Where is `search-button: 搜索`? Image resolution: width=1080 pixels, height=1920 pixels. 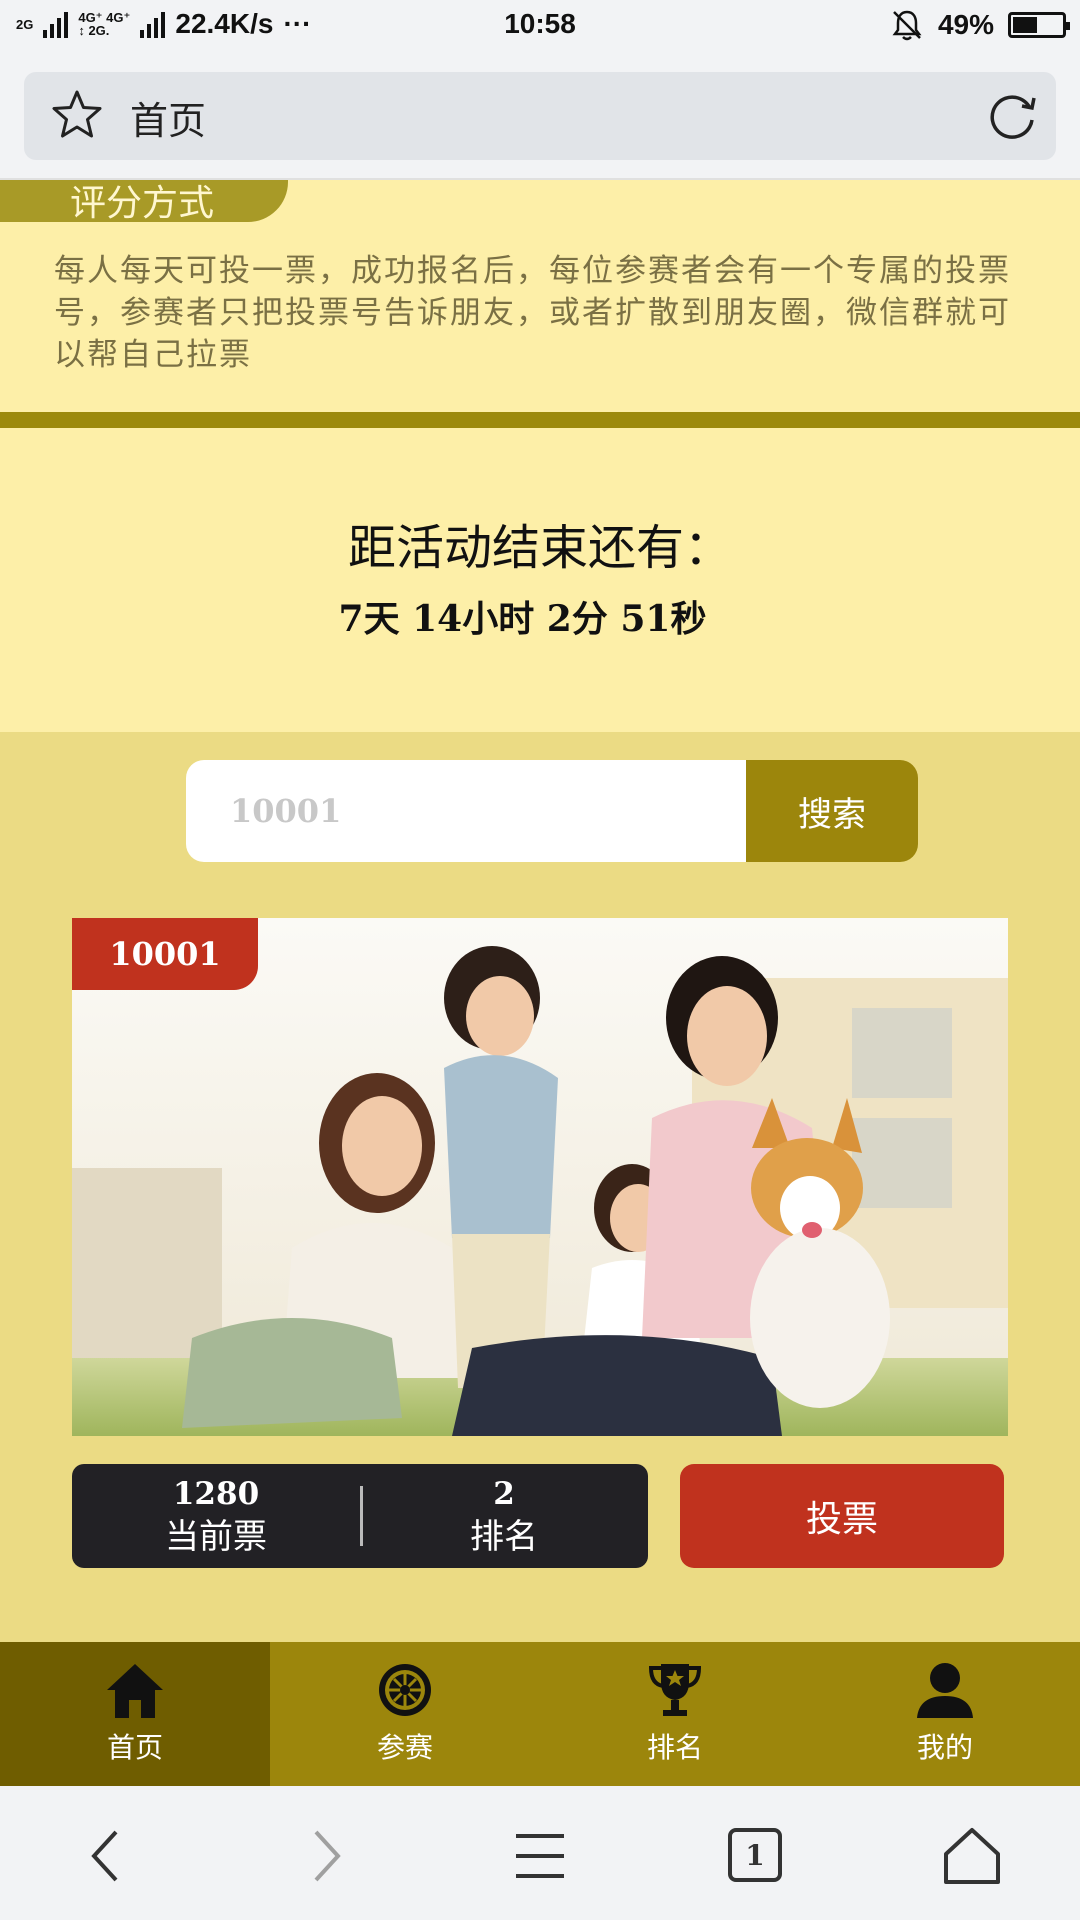
search-button: 搜索 is located at coordinates (832, 811).